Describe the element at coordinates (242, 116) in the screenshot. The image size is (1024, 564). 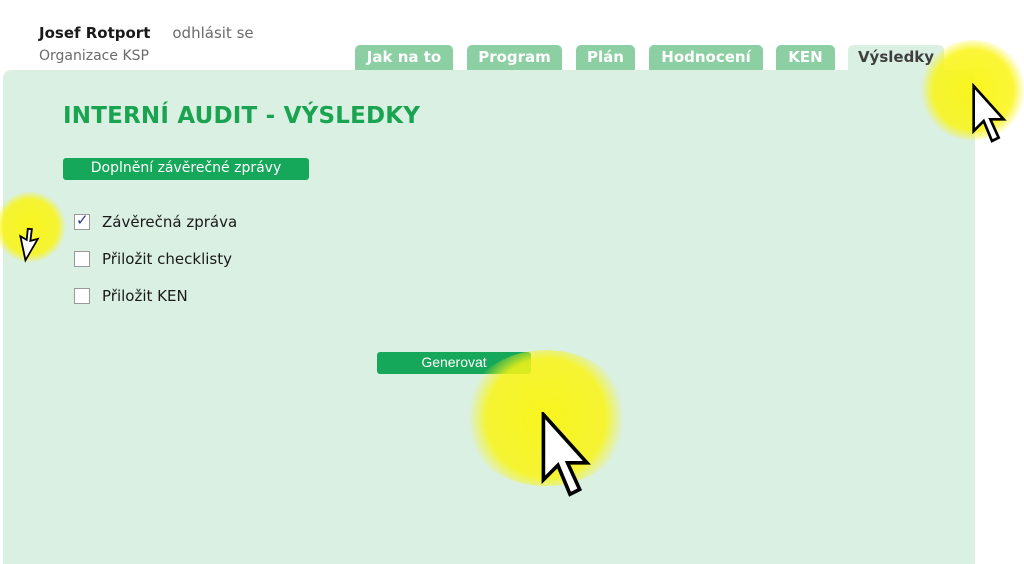
I see `page-title: INTERNÍ AUDIT - VÝSLEDKY` at that location.